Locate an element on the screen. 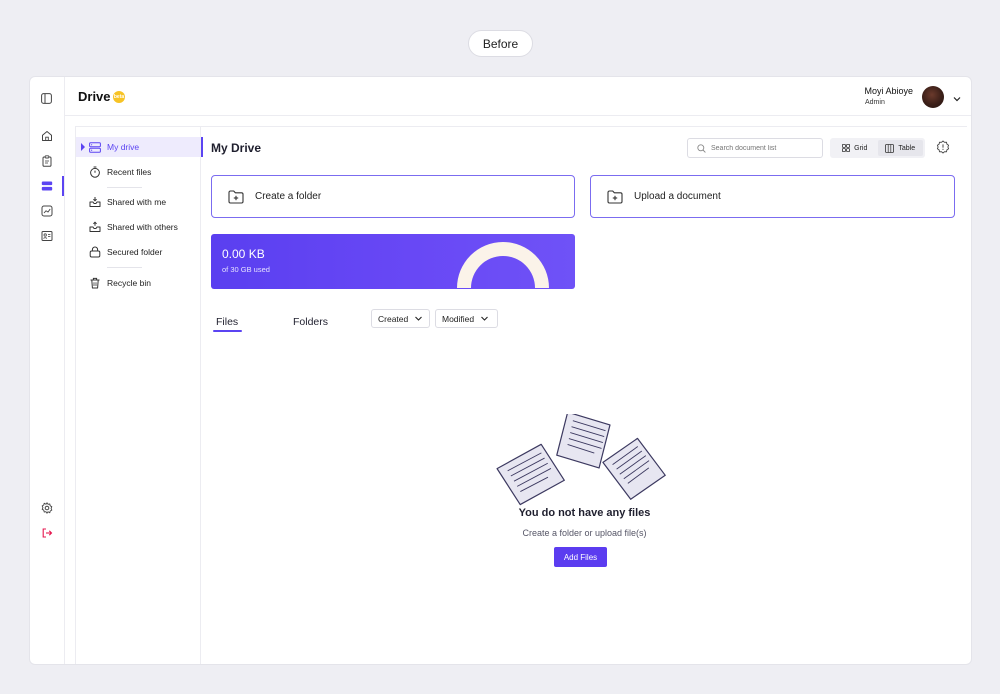  subnav-item-secured-folder: Secured folder is located at coordinates (138, 252).